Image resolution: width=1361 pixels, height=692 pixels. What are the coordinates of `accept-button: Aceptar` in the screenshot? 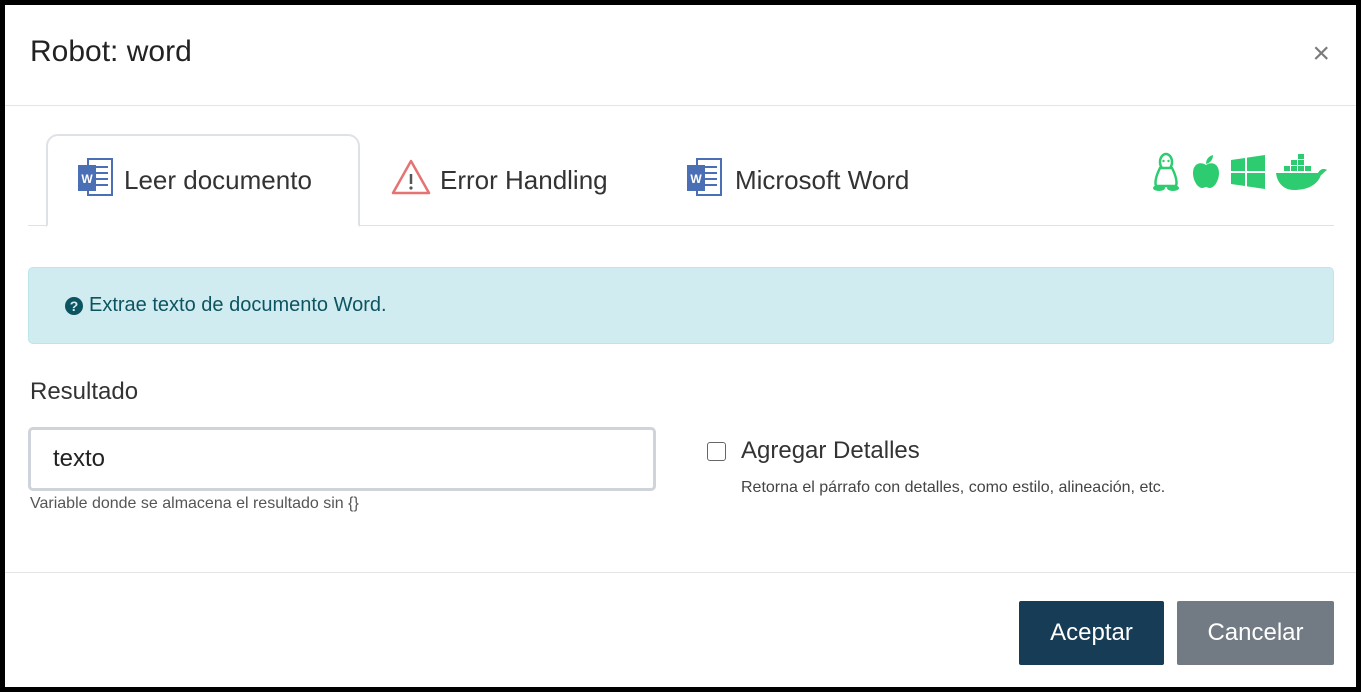 It's located at (1091, 633).